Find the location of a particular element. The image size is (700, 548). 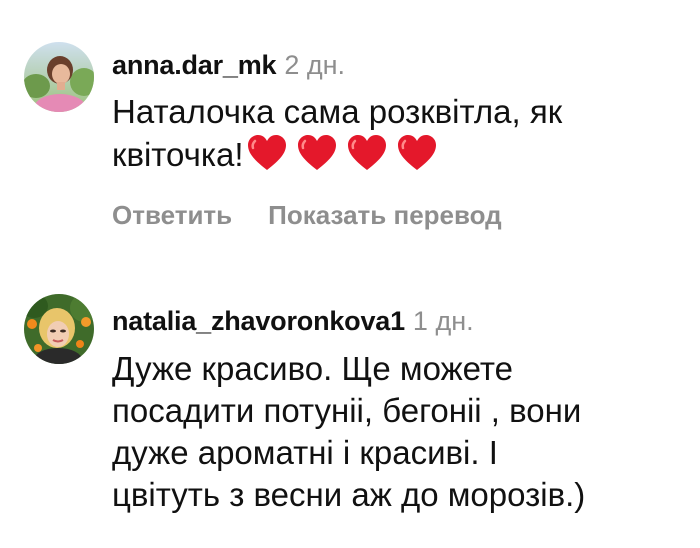

comment-actions: Ответить Показать перевод is located at coordinates (396, 215).